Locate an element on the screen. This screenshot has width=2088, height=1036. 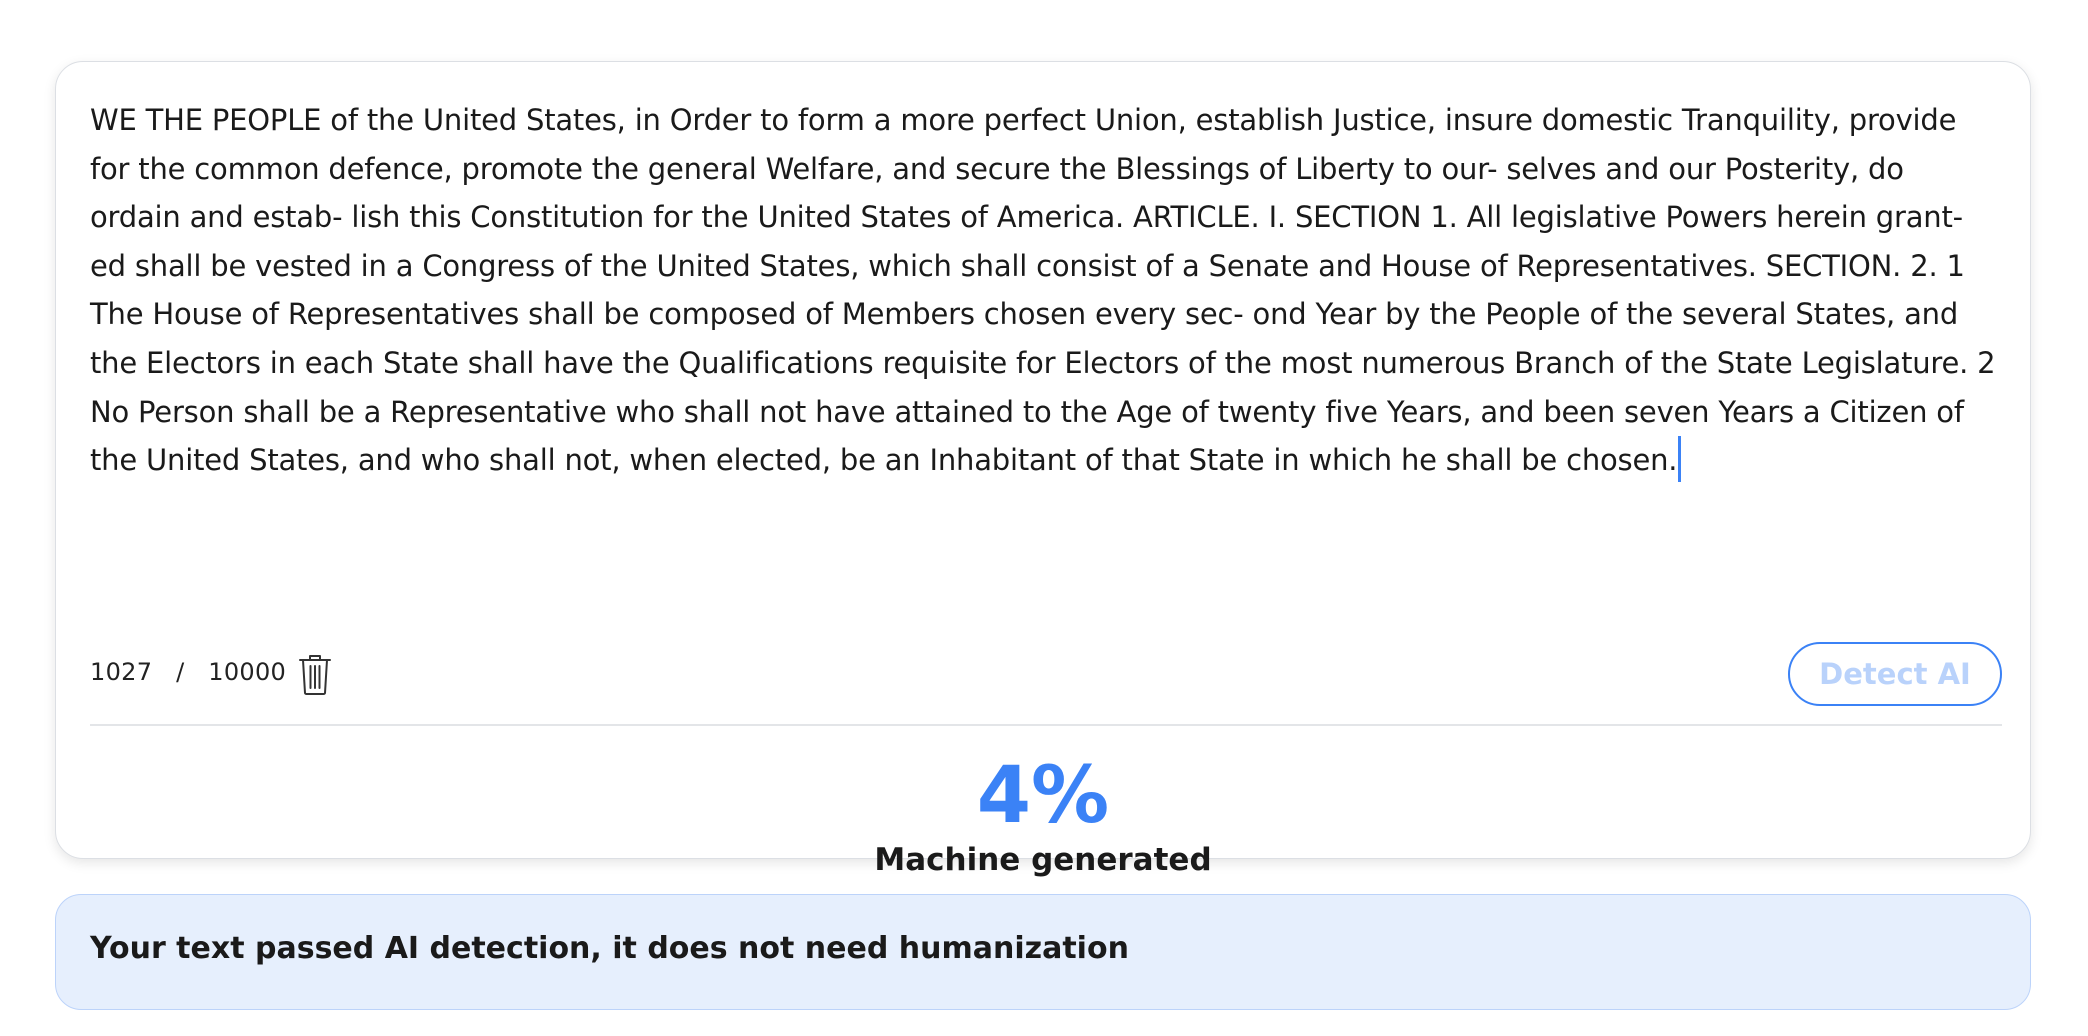
text-caret is located at coordinates (1680, 459).